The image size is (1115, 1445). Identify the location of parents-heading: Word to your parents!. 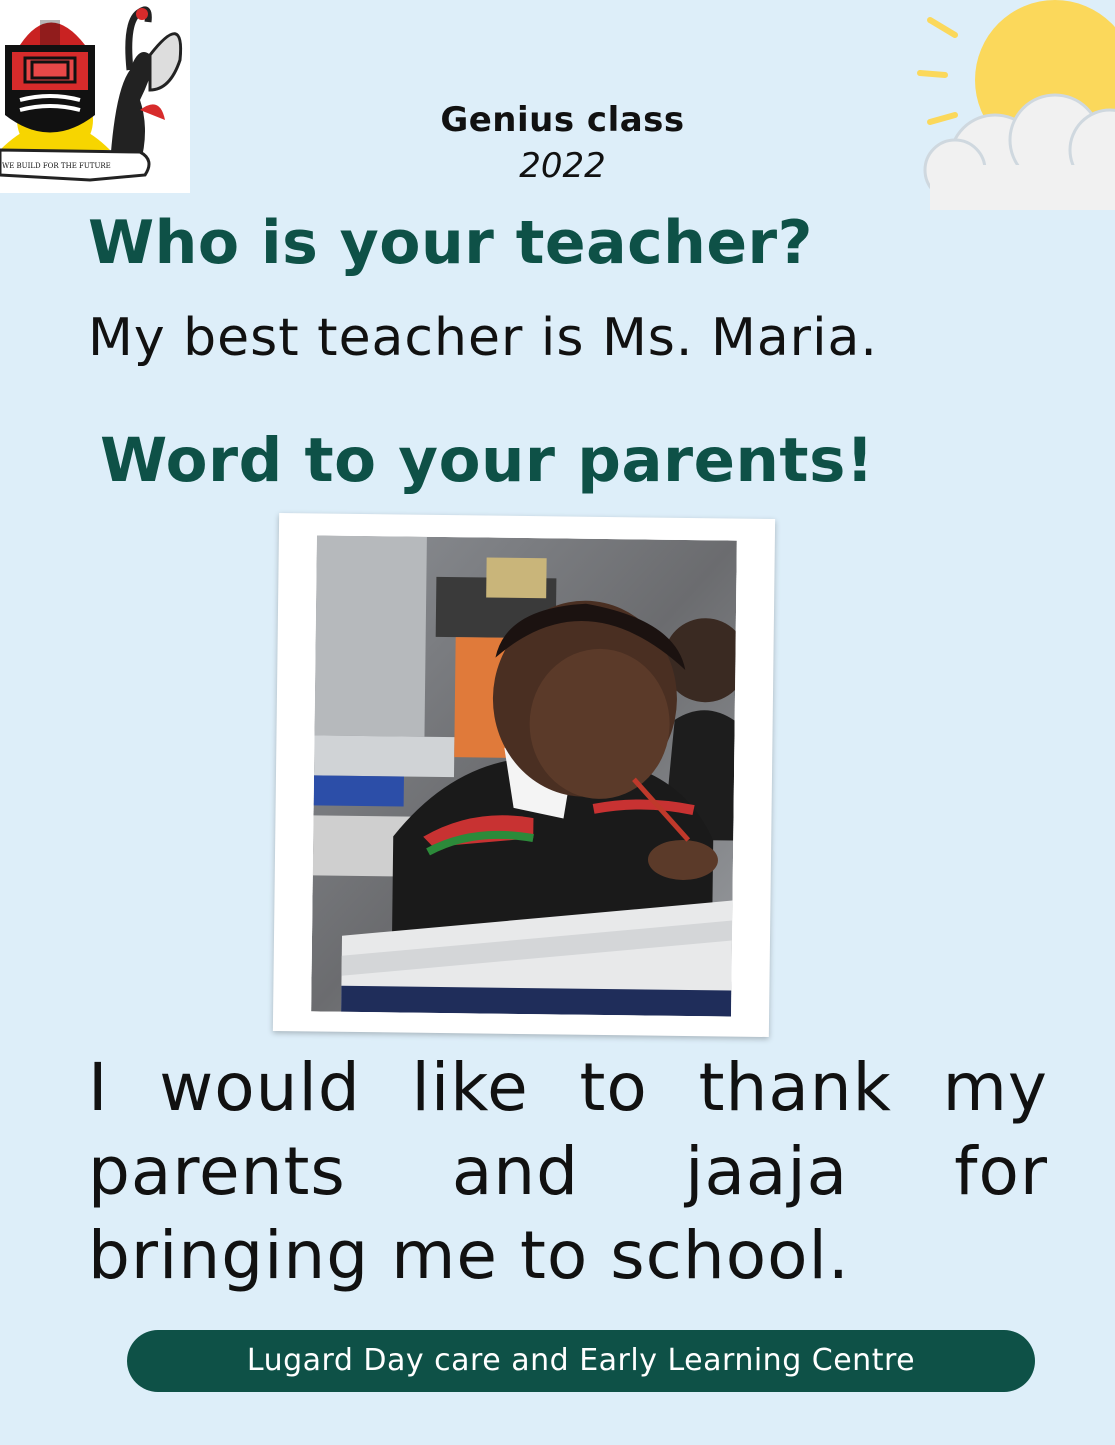
(487, 460).